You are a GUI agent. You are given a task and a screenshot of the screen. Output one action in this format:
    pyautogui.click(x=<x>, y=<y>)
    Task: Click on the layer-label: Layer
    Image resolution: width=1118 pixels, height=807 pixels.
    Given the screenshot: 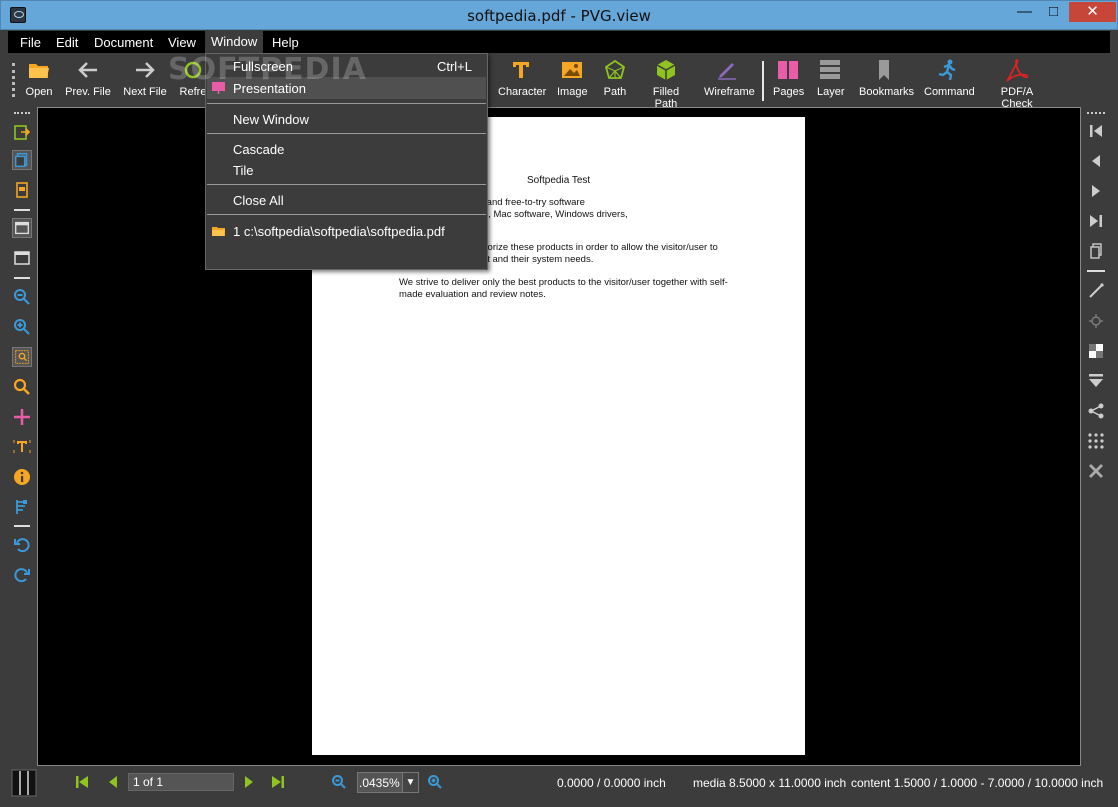 What is the action you would take?
    pyautogui.click(x=831, y=92)
    